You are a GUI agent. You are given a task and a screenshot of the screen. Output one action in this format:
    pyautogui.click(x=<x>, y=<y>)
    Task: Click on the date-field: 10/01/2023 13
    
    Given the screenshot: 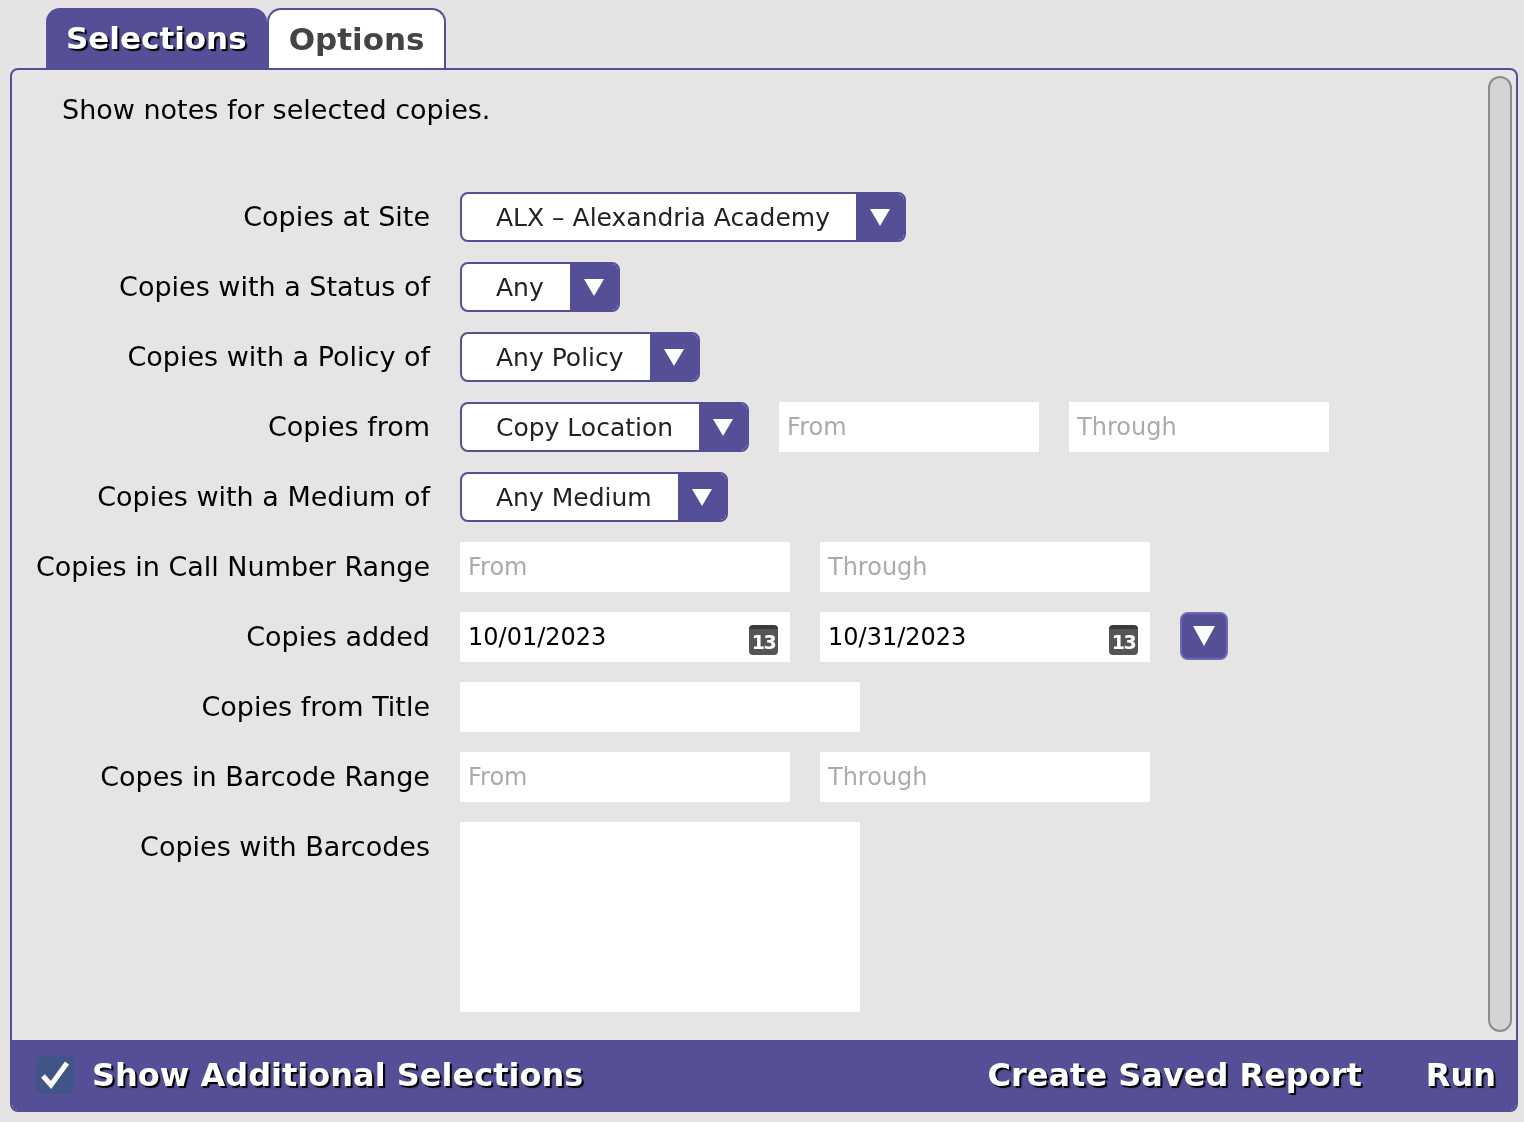 What is the action you would take?
    pyautogui.click(x=625, y=637)
    